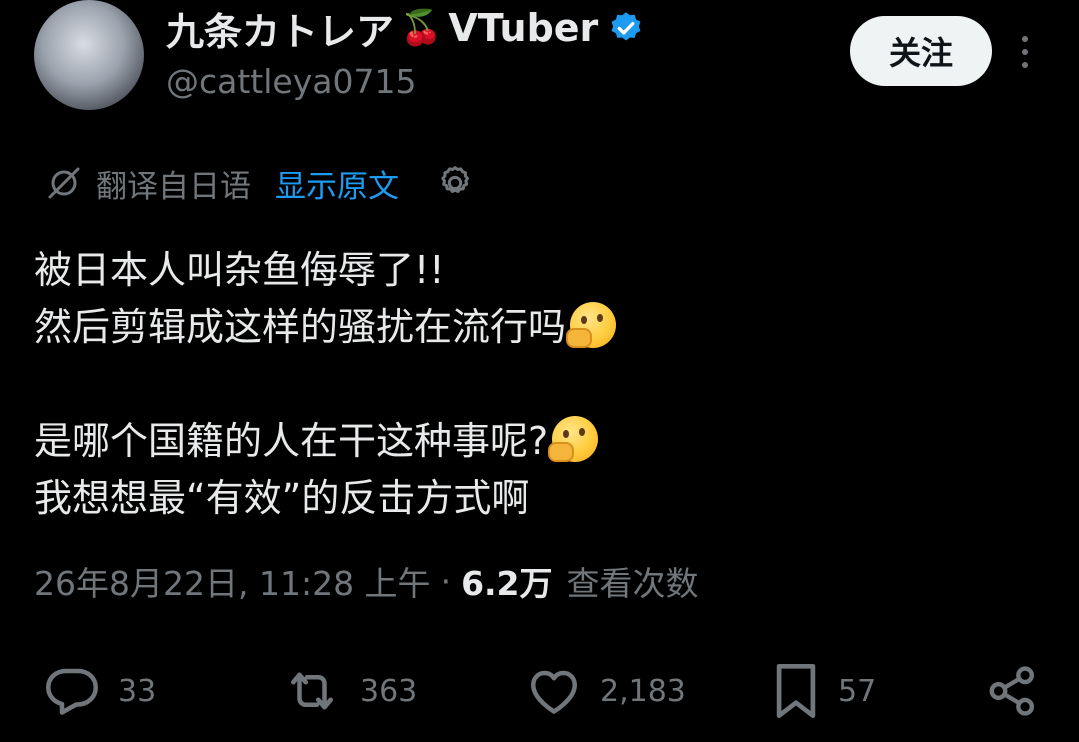 This screenshot has width=1079, height=742. I want to click on show-original-link: 显示原文, so click(337, 183).